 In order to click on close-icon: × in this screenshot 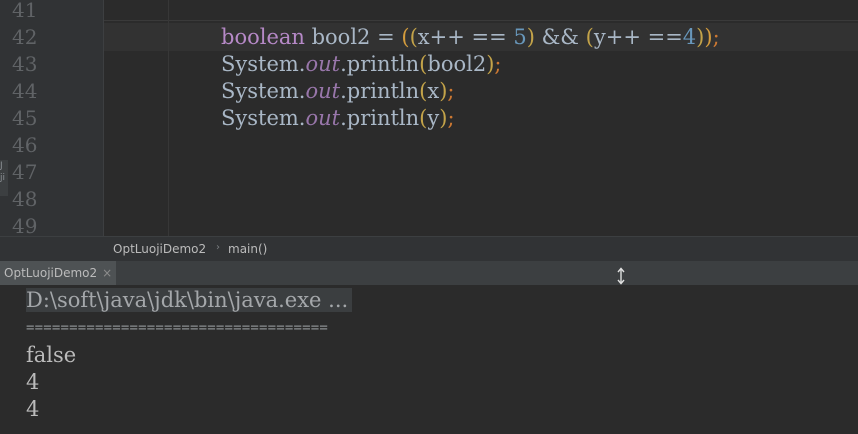, I will do `click(107, 273)`.